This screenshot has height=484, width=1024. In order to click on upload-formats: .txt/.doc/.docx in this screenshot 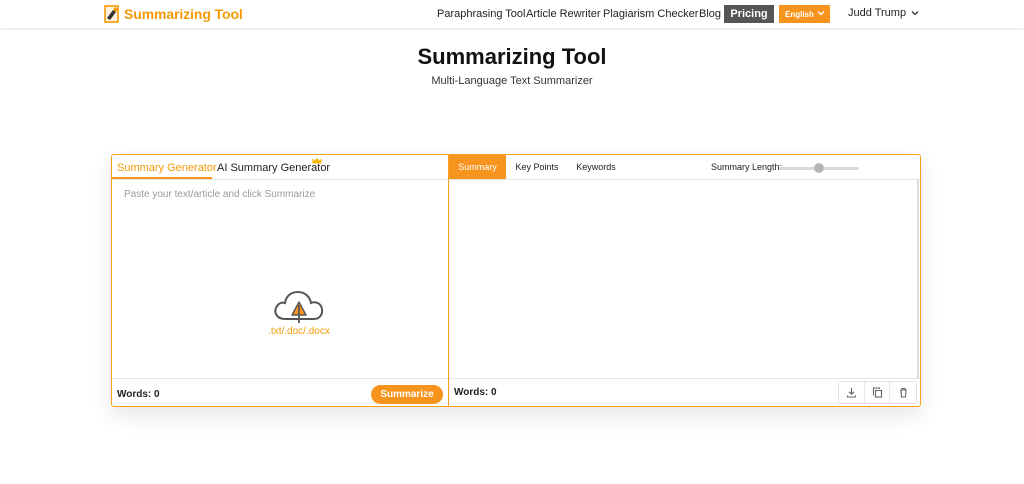, I will do `click(299, 331)`.